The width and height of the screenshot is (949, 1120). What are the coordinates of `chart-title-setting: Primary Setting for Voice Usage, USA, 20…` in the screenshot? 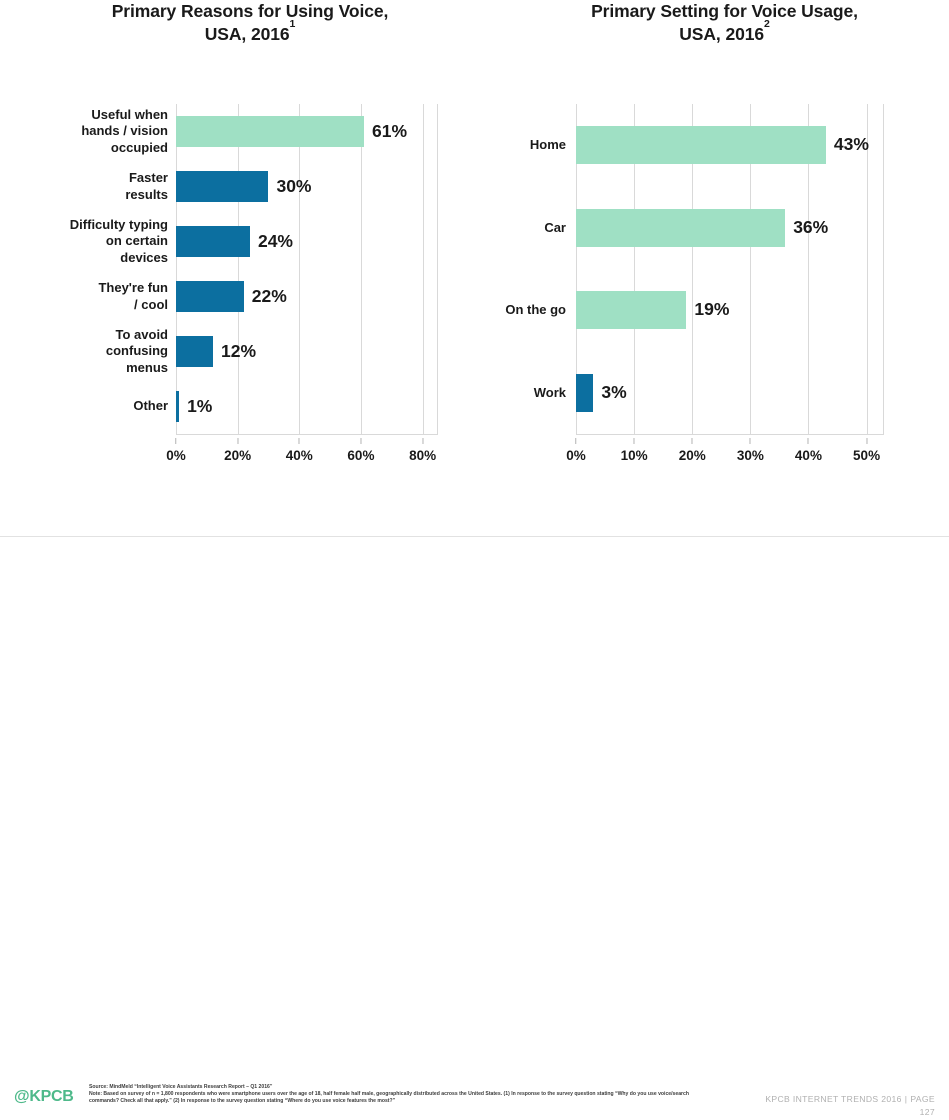 It's located at (724, 23).